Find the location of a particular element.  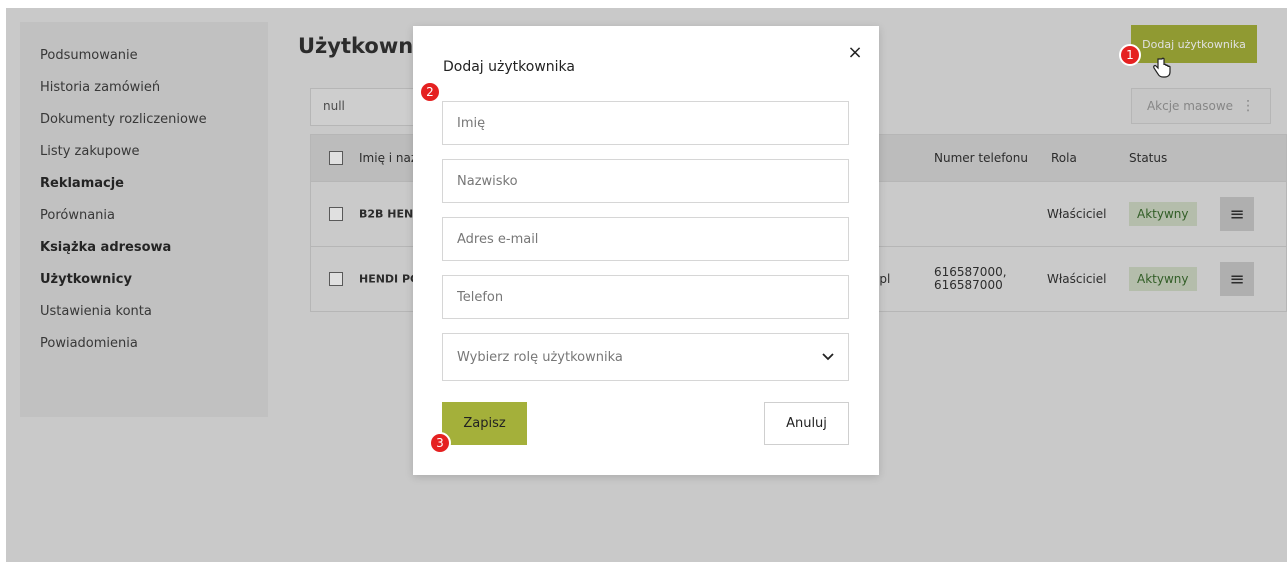

email-input is located at coordinates (645, 239).